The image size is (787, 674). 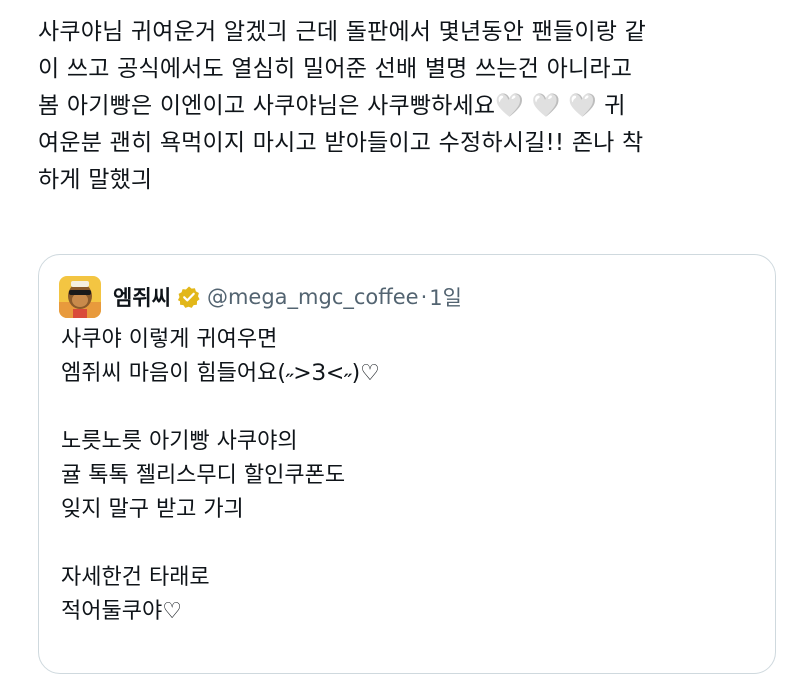 What do you see at coordinates (445, 297) in the screenshot?
I see `timestamp: 1일` at bounding box center [445, 297].